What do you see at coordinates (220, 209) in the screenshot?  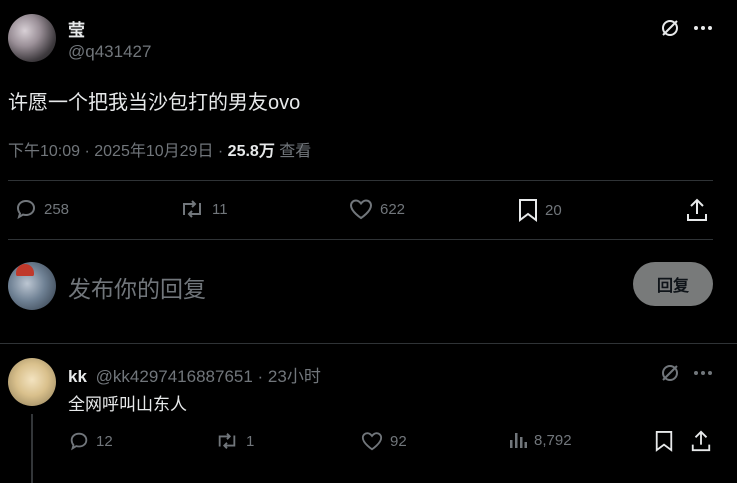 I see `repost-count: 11` at bounding box center [220, 209].